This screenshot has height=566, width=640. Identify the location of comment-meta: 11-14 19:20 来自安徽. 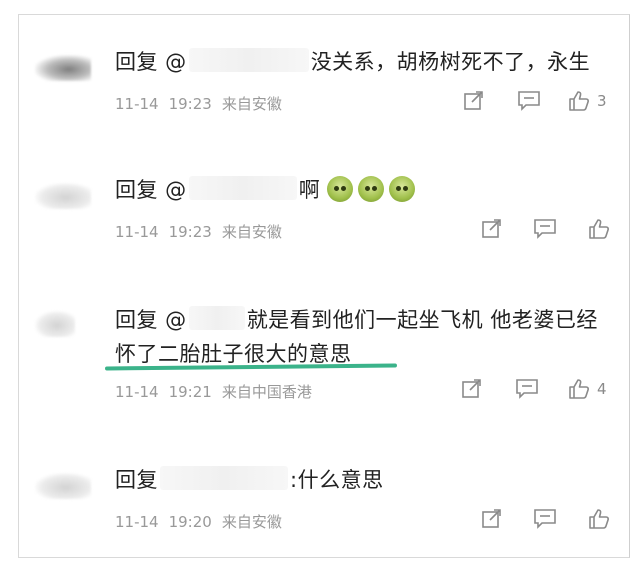
(203, 521).